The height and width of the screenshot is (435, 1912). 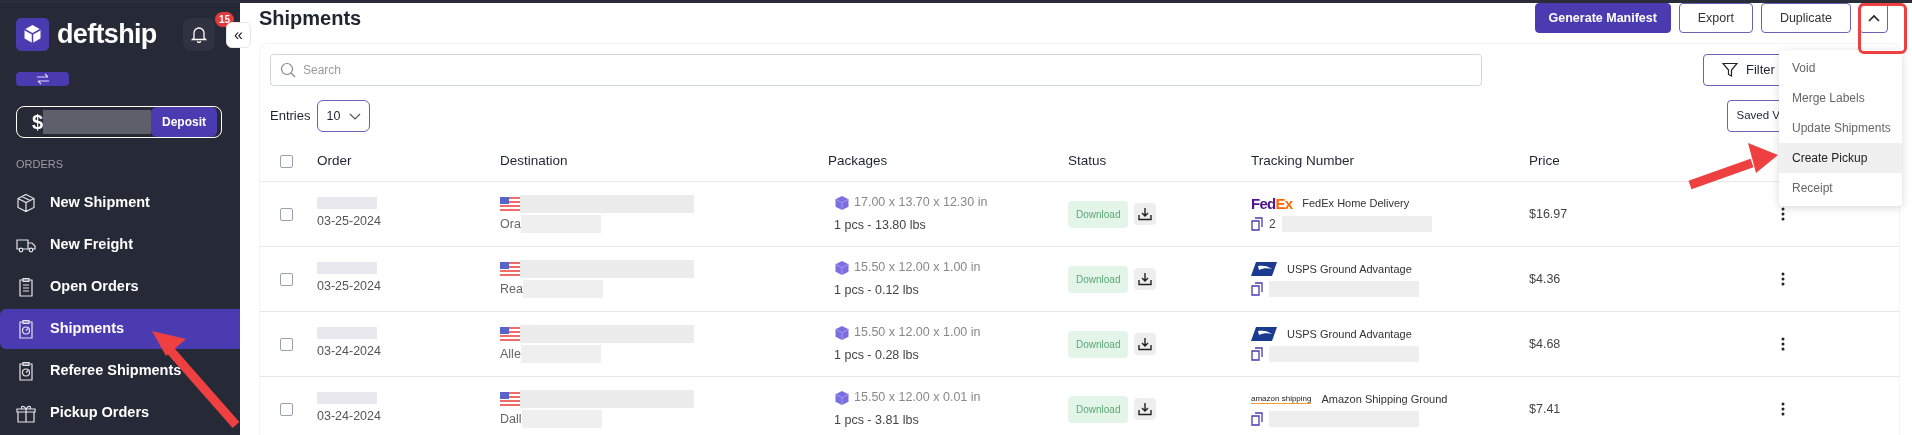 I want to click on price: $16.97, so click(x=1549, y=214).